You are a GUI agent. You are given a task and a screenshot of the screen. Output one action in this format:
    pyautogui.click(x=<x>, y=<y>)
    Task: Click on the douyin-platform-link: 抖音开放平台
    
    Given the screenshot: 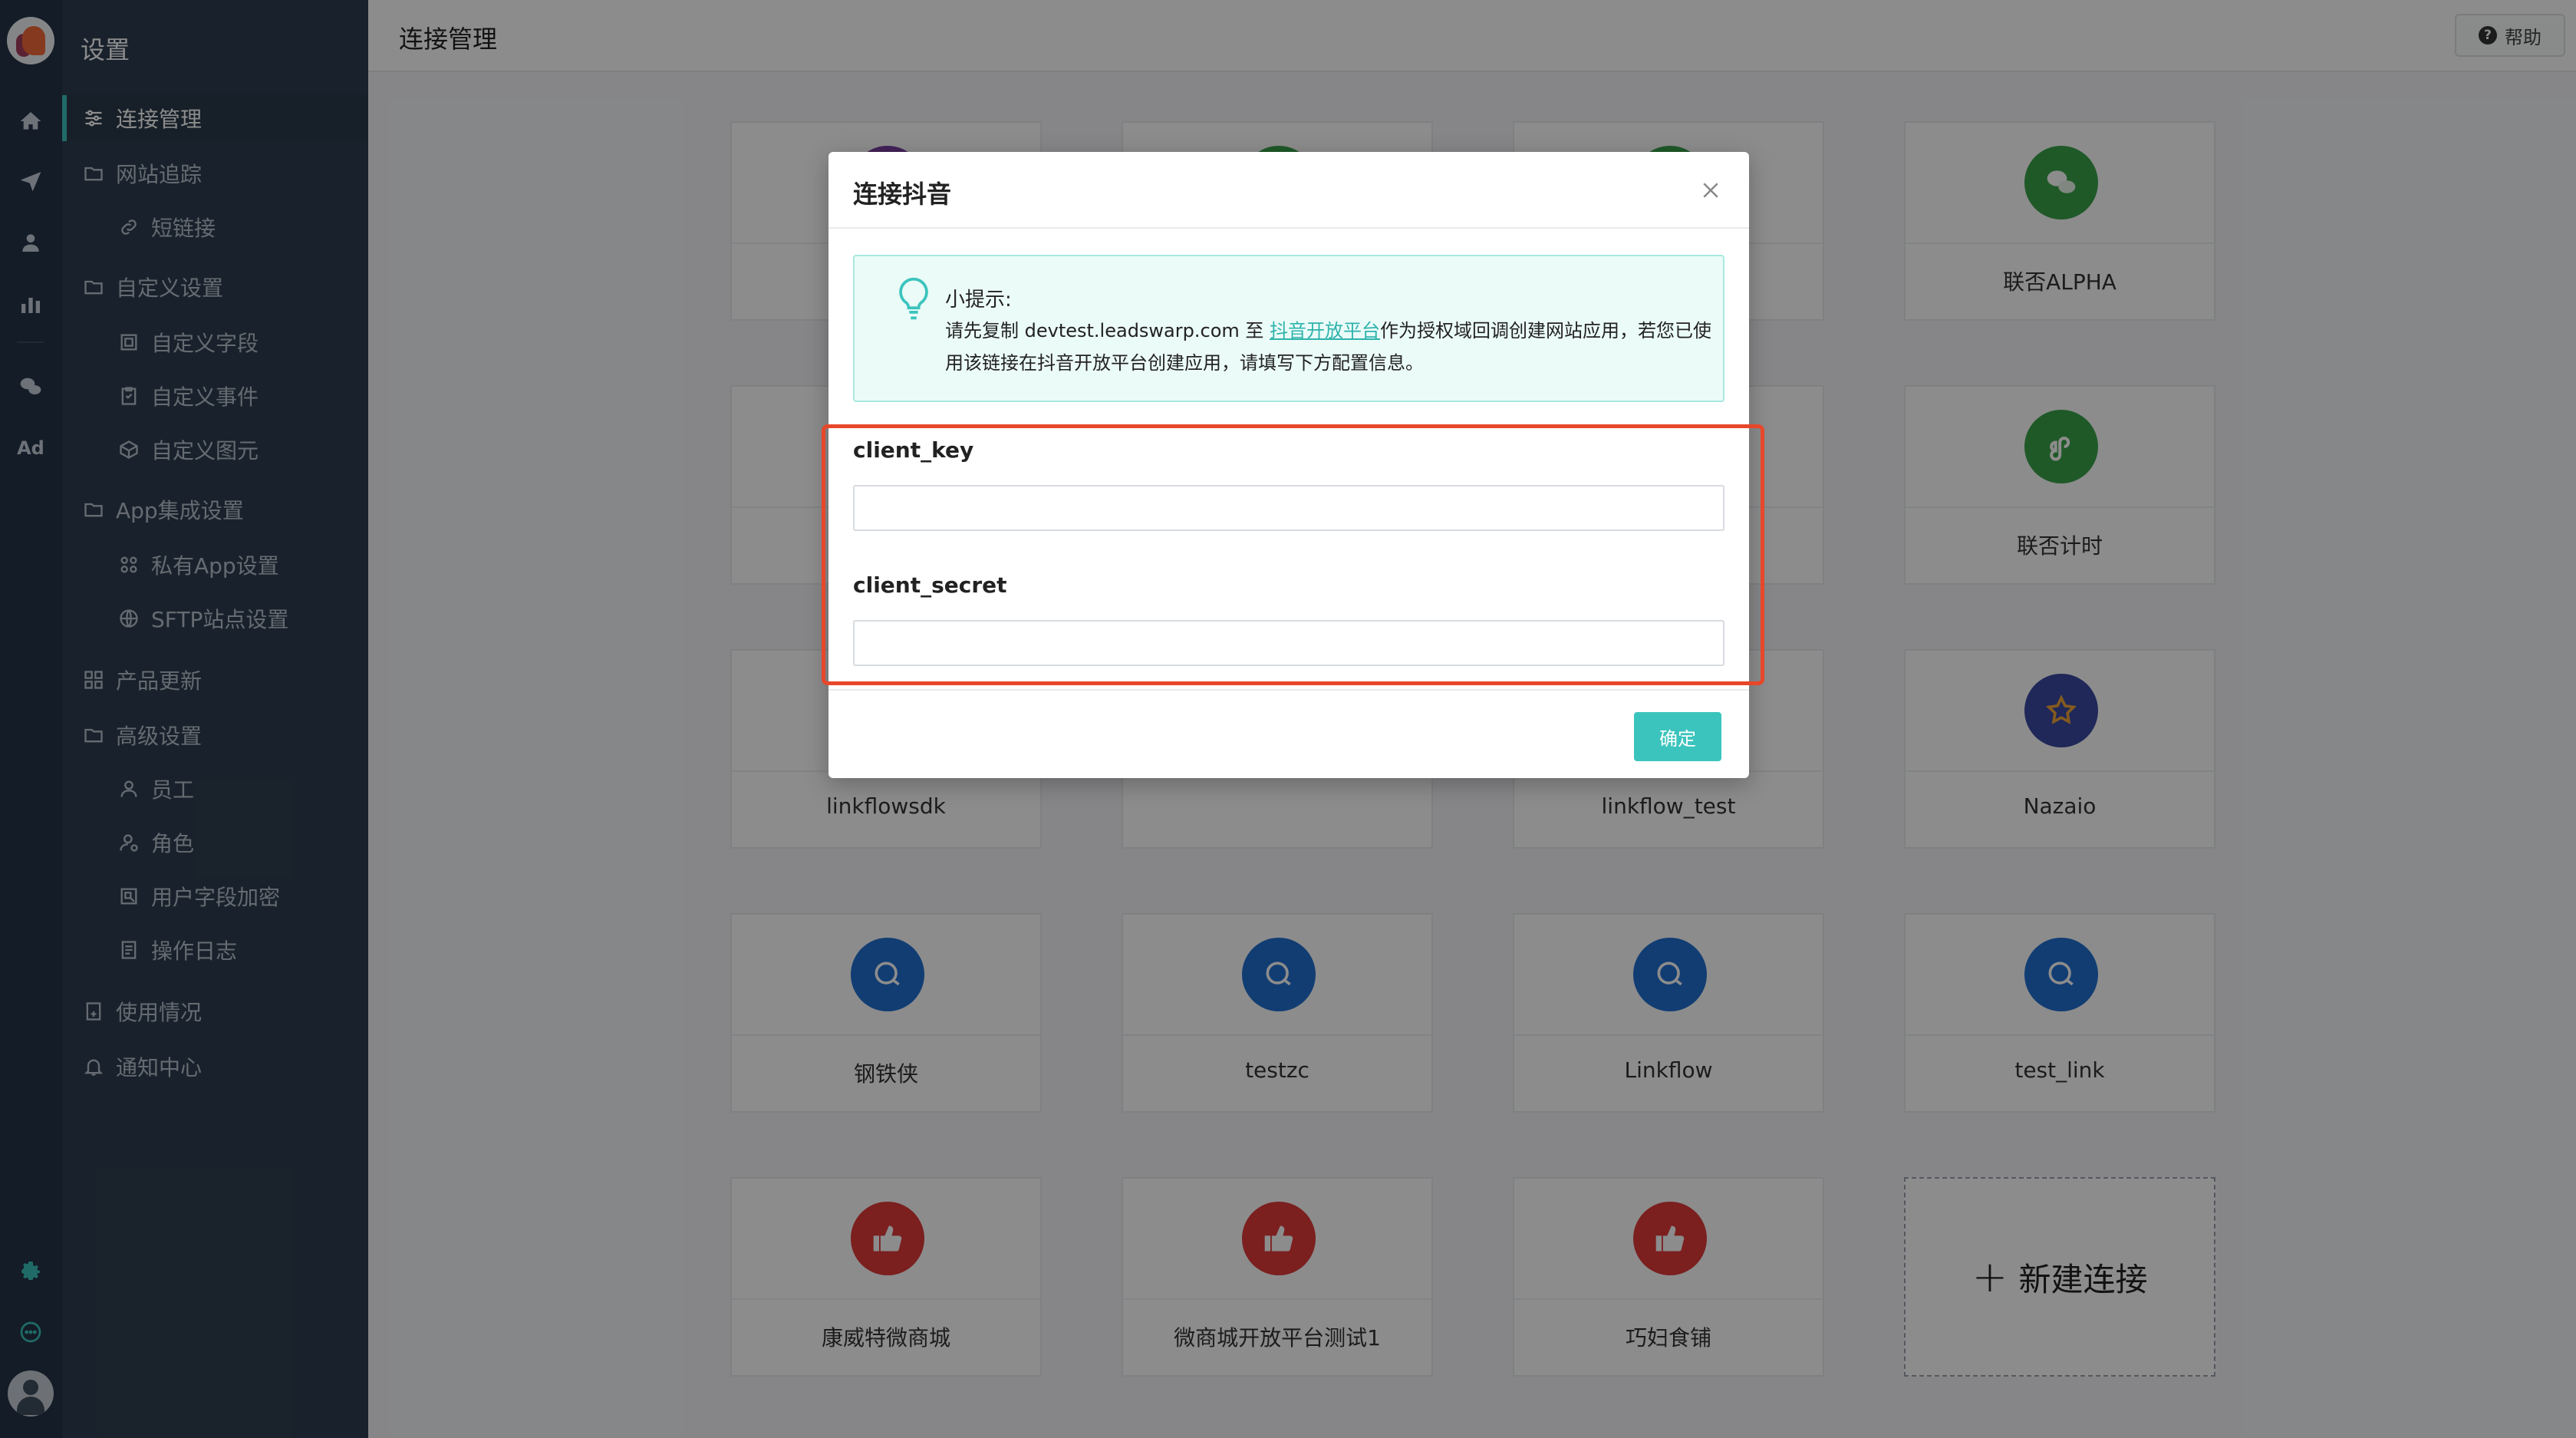 What is the action you would take?
    pyautogui.click(x=1325, y=330)
    